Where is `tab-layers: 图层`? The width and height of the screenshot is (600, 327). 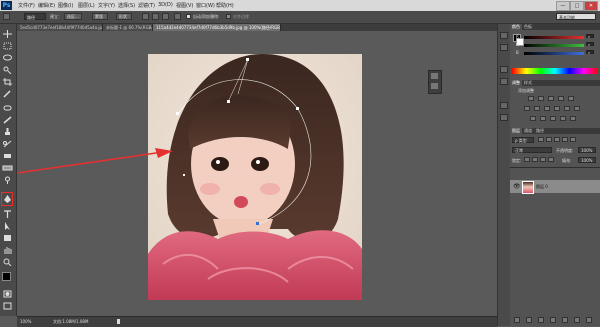 tab-layers: 图层 is located at coordinates (516, 131).